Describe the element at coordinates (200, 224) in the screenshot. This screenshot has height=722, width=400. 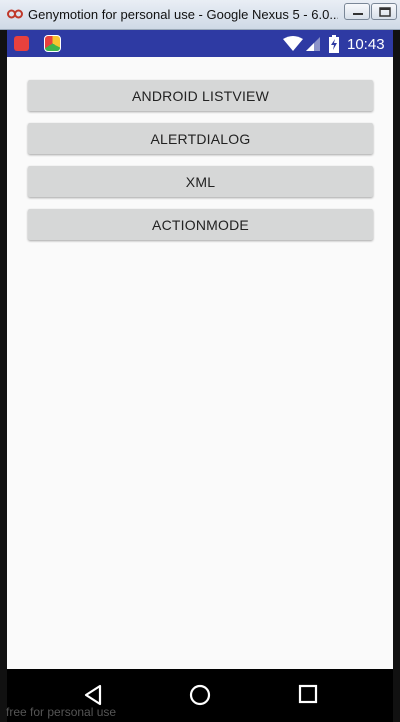
I see `actionmode-button: ACTIONMODE` at that location.